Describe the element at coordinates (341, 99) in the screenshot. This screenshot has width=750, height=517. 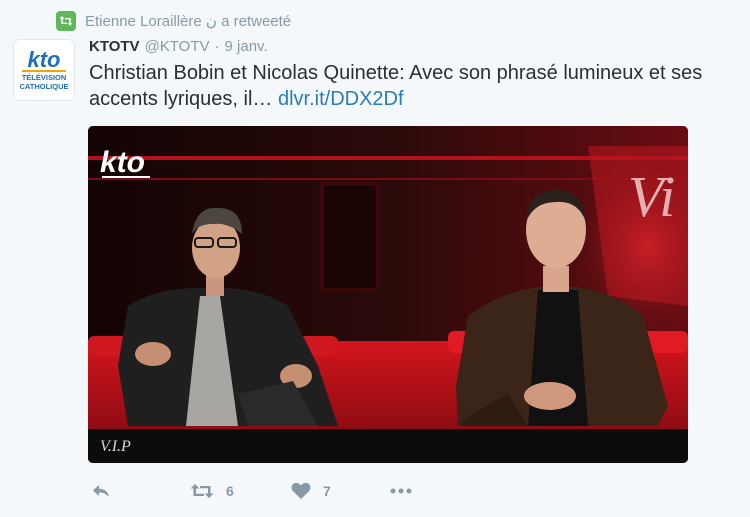
I see `tweet-link: dlvr.it/DDX2Df` at that location.